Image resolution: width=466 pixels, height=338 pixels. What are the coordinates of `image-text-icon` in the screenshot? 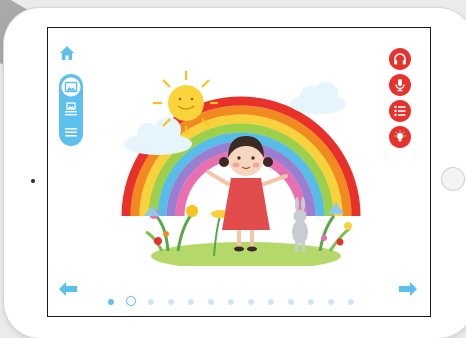 It's located at (71, 110).